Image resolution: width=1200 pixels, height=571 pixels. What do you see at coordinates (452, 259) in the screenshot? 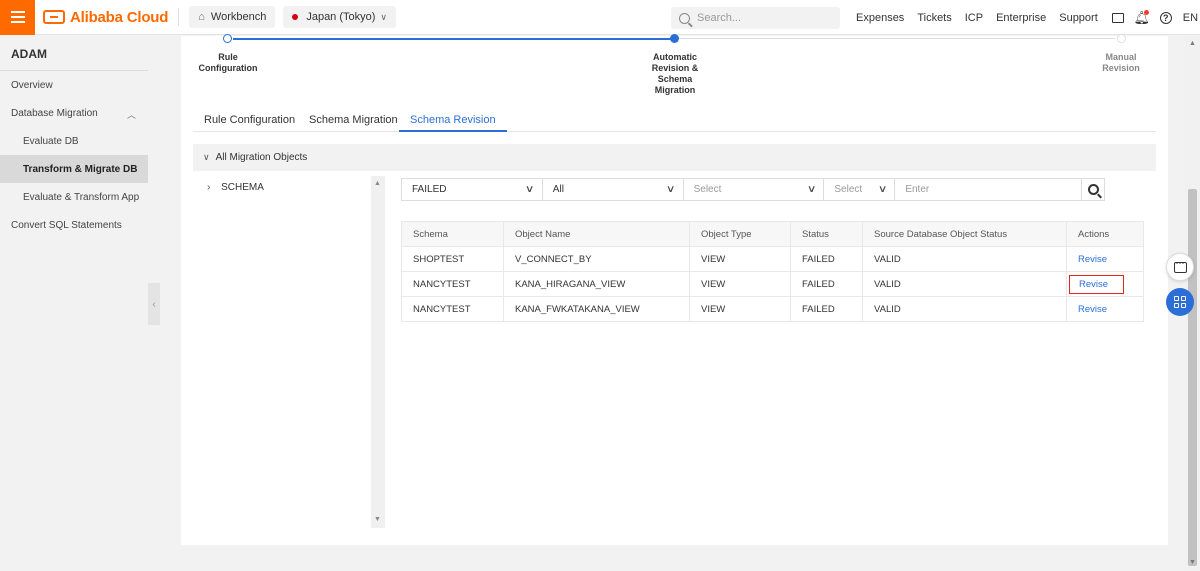
I see `cell-schema: SHOPTEST` at bounding box center [452, 259].